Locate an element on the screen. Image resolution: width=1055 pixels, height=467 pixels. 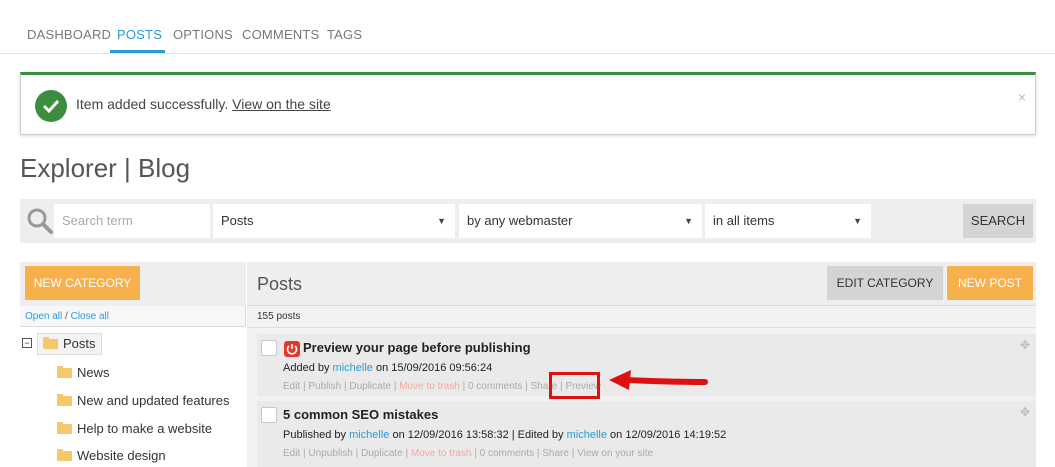
tree-item-news: News is located at coordinates (83, 372).